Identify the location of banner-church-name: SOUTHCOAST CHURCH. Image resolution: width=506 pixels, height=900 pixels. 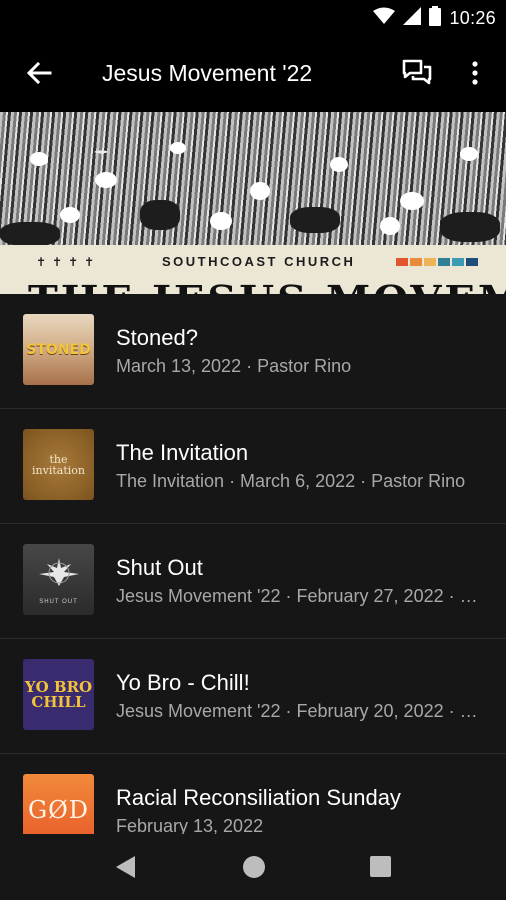
(259, 261).